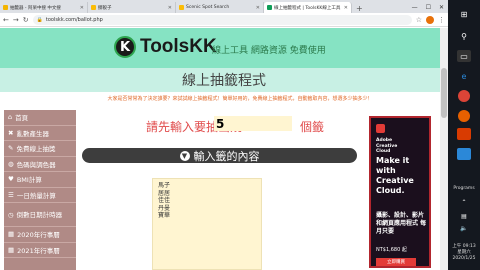  Describe the element at coordinates (464, 14) in the screenshot. I see `windows-start-icon: ⊞` at that location.